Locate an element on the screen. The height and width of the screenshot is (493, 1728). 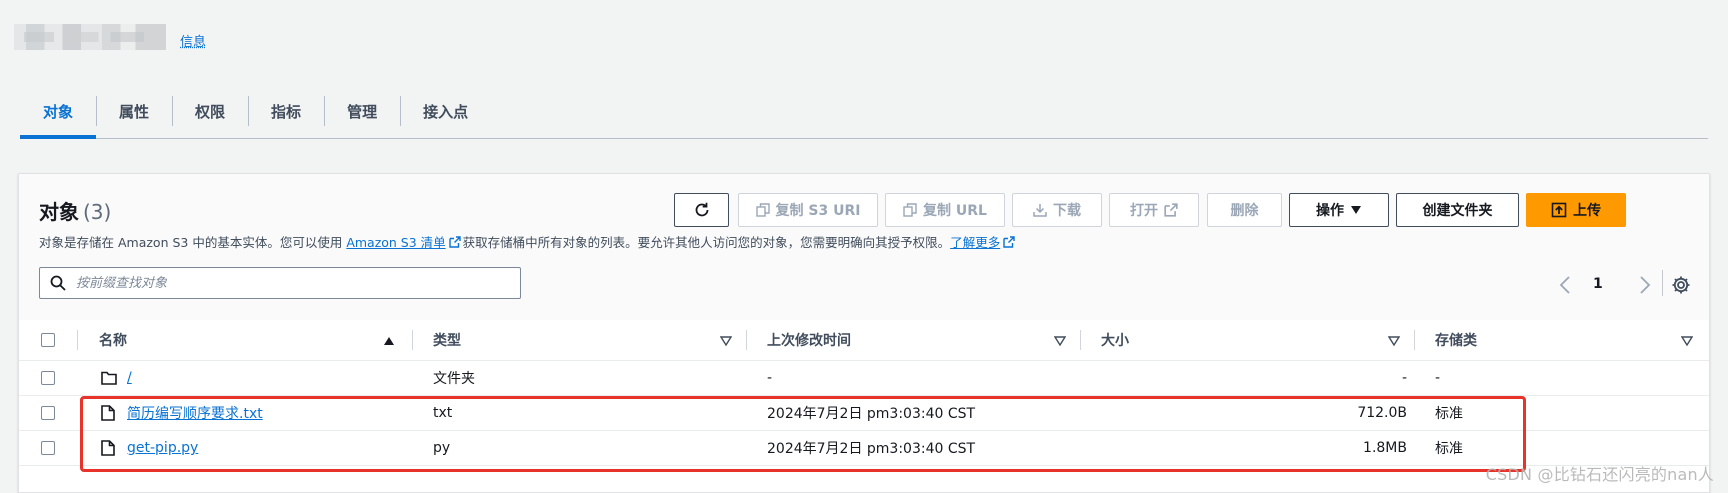
object-name-link: / is located at coordinates (129, 378).